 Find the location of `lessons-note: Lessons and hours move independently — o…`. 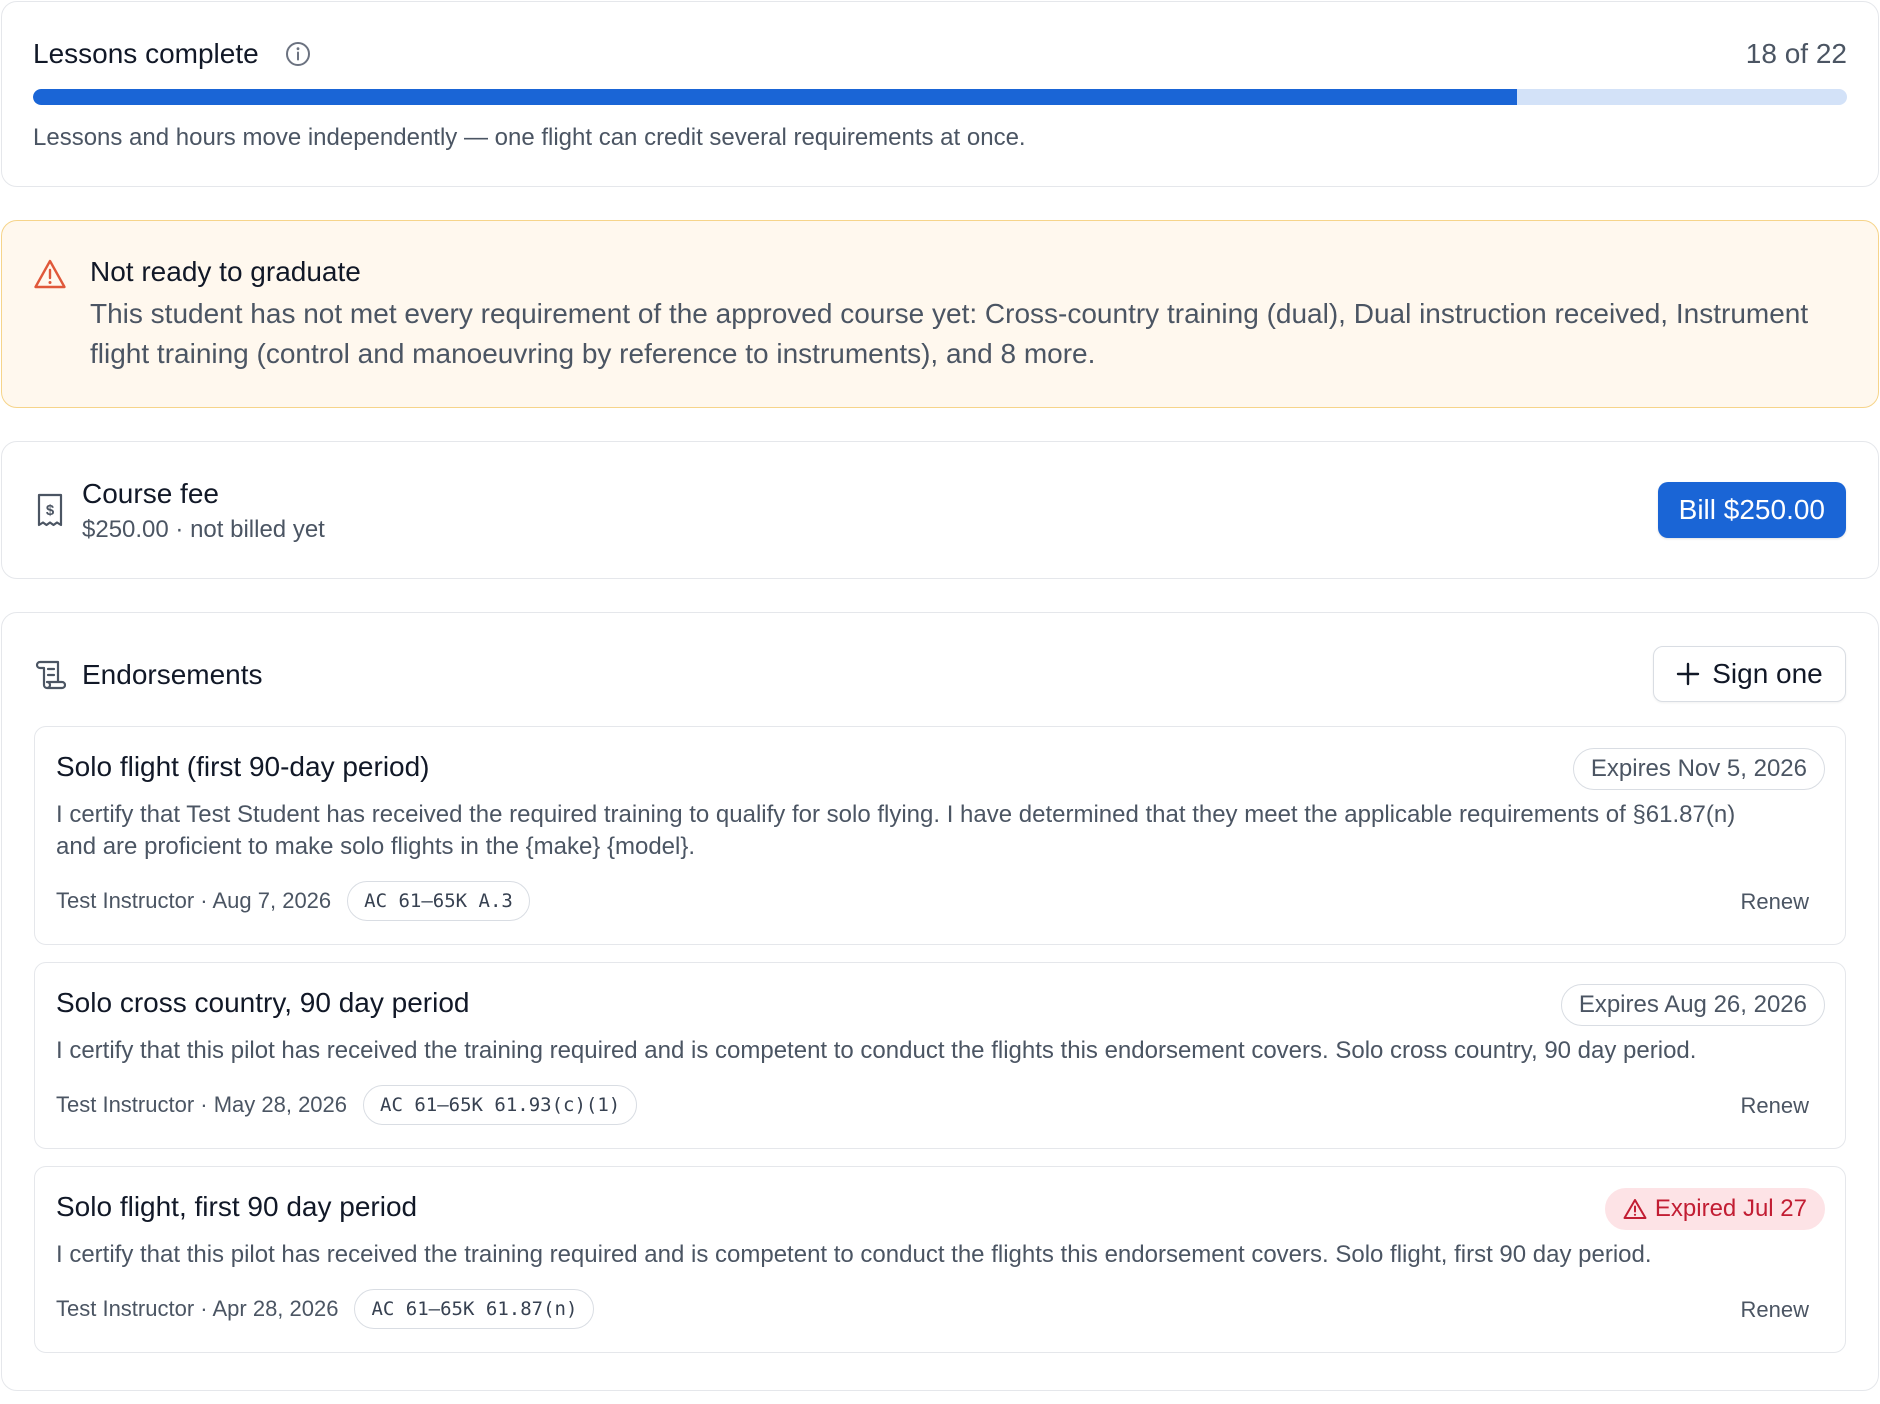

lessons-note: Lessons and hours move independently — o… is located at coordinates (529, 137).